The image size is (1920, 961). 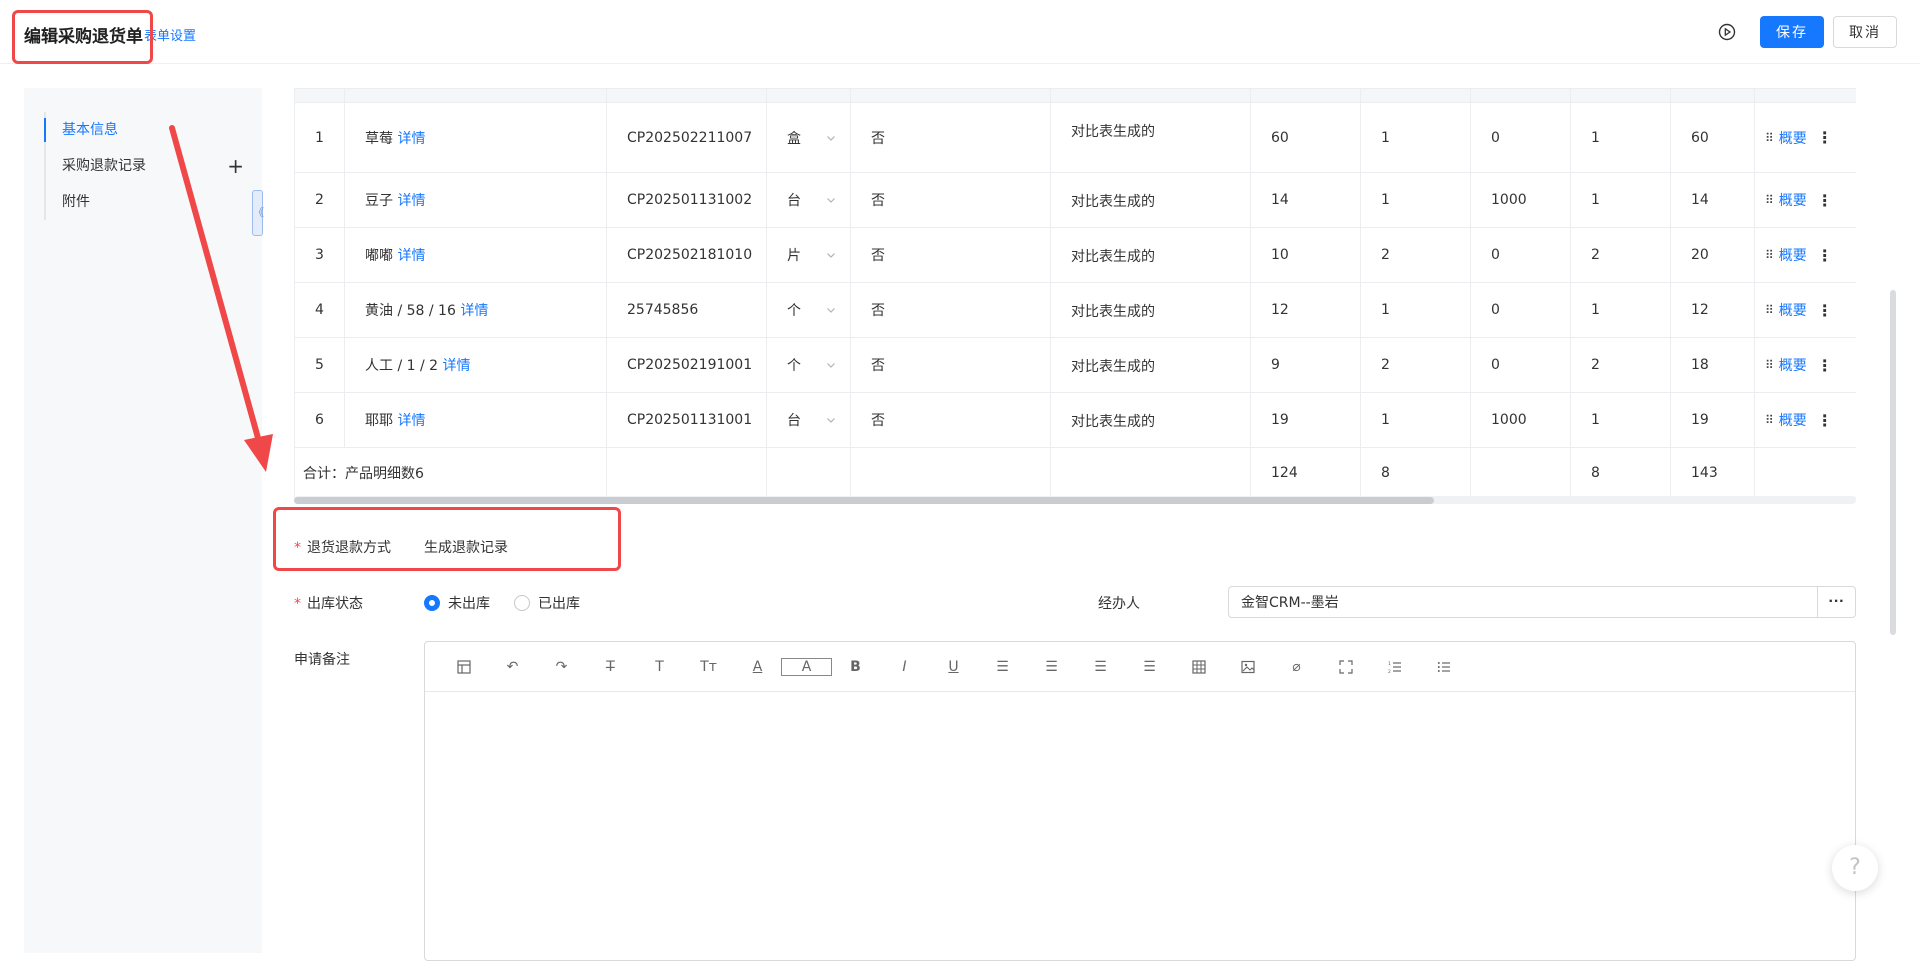 What do you see at coordinates (904, 667) in the screenshot?
I see `italic-icon: I` at bounding box center [904, 667].